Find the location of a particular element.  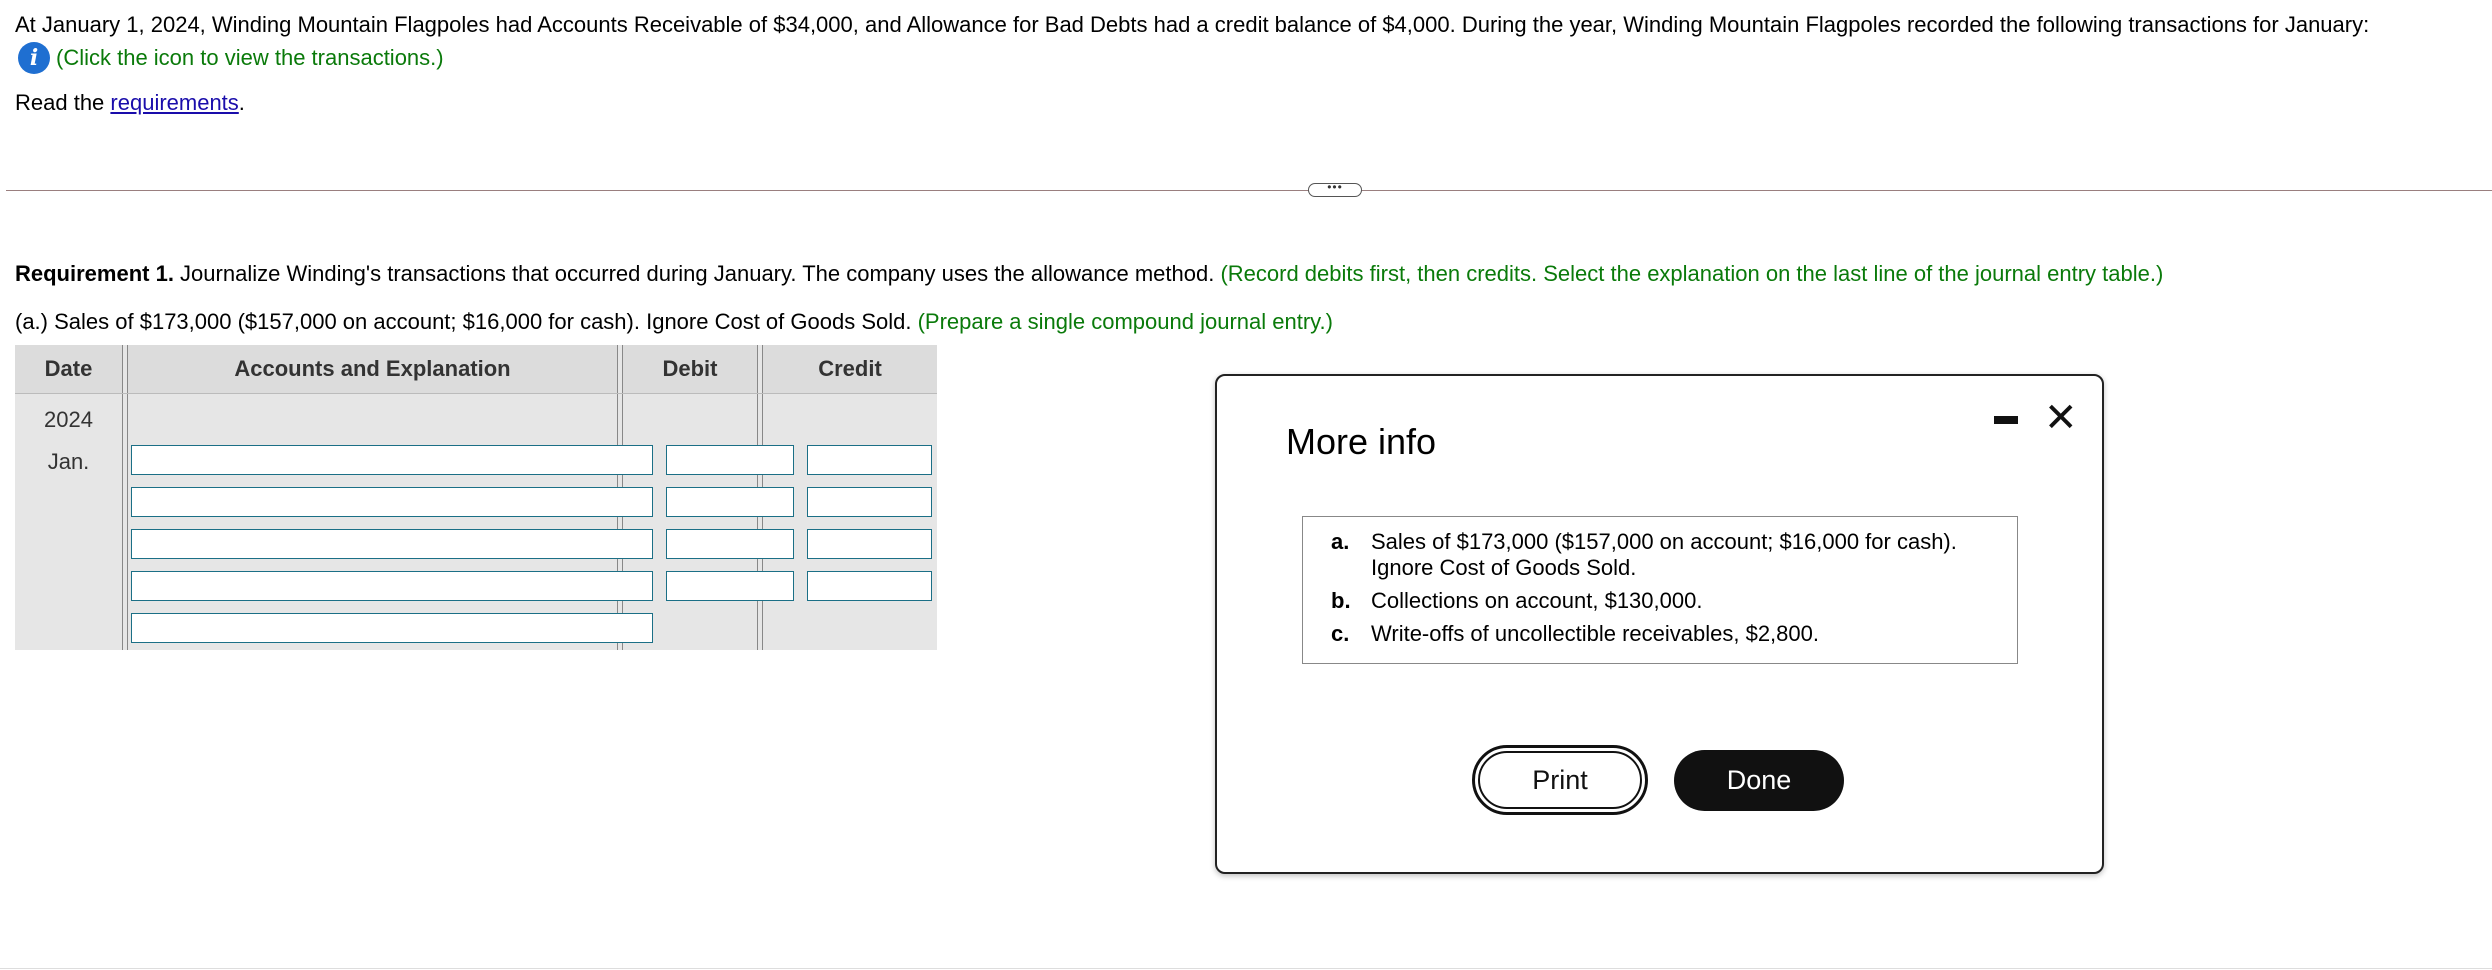

minimize-icon is located at coordinates (2006, 420).